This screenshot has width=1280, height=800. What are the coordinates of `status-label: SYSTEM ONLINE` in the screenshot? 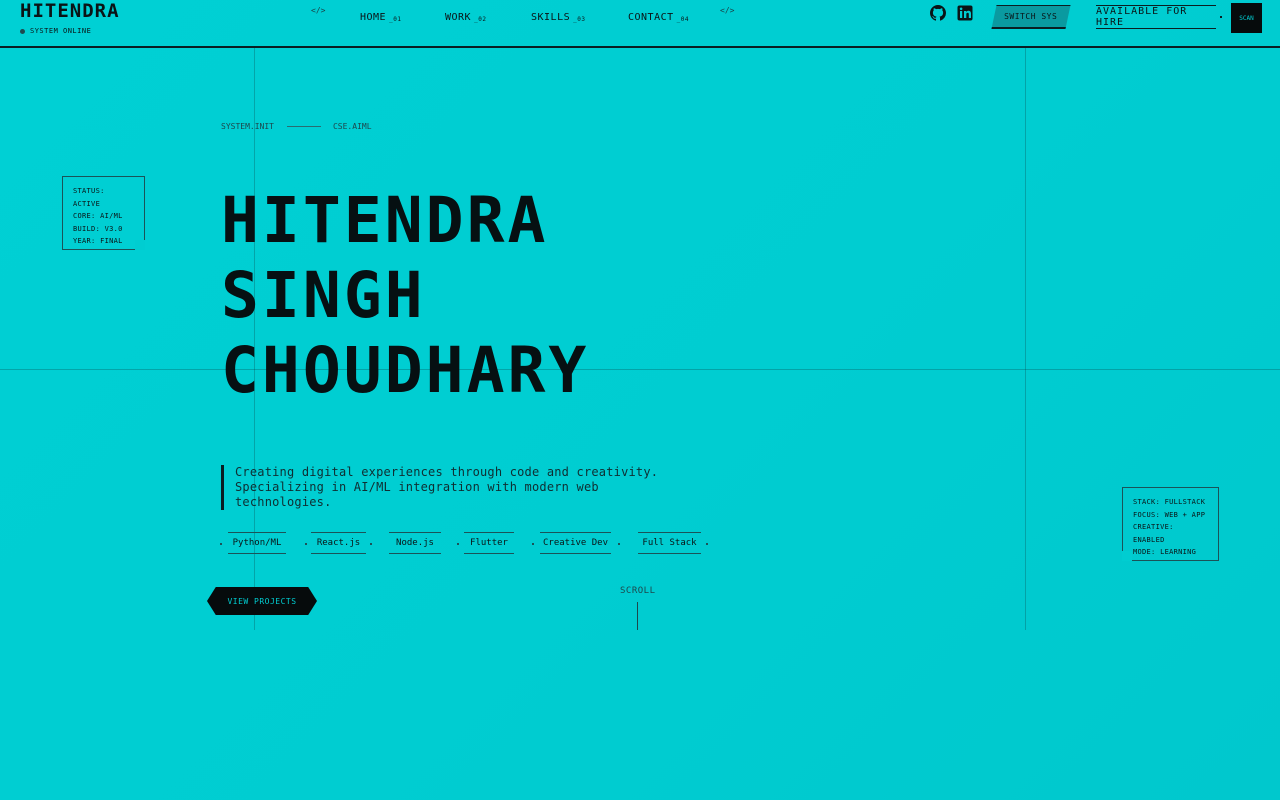 It's located at (61, 31).